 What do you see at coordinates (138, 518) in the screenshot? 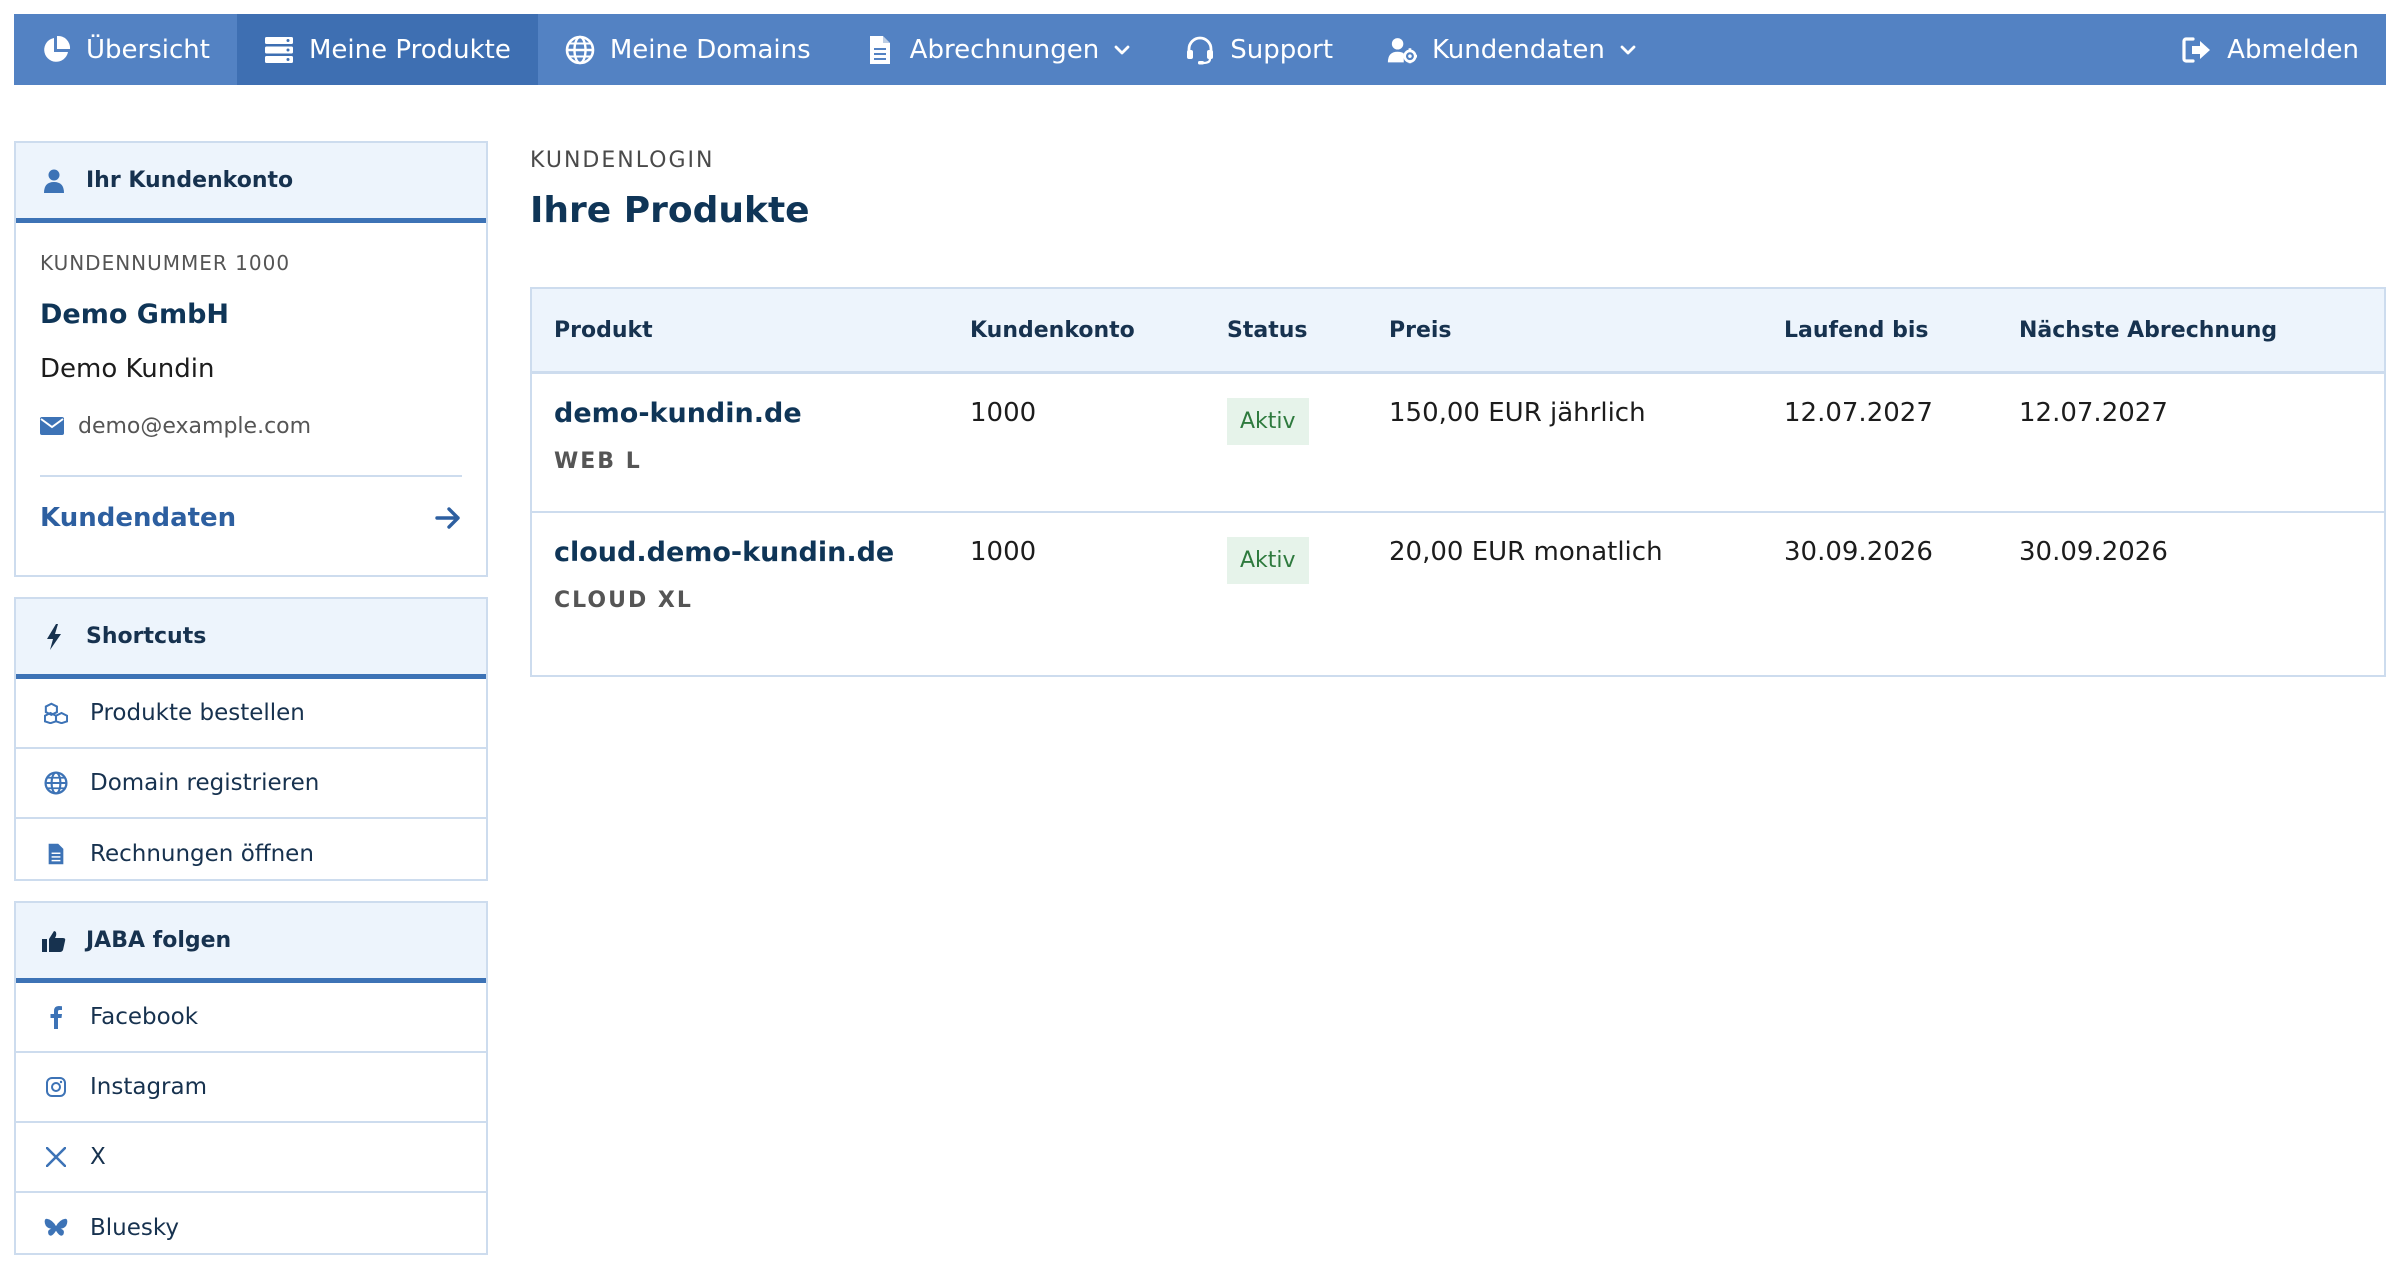
I see `kundendaten-link-label: Kundendaten` at bounding box center [138, 518].